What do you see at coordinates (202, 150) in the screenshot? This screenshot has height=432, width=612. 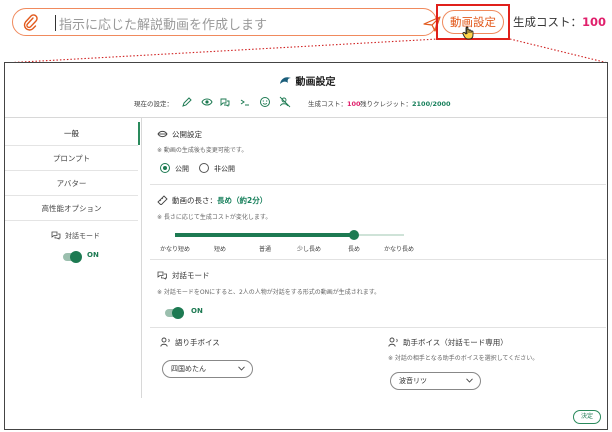 I see `visibility-note: ※ 動画の生成後も変更可能です。` at bounding box center [202, 150].